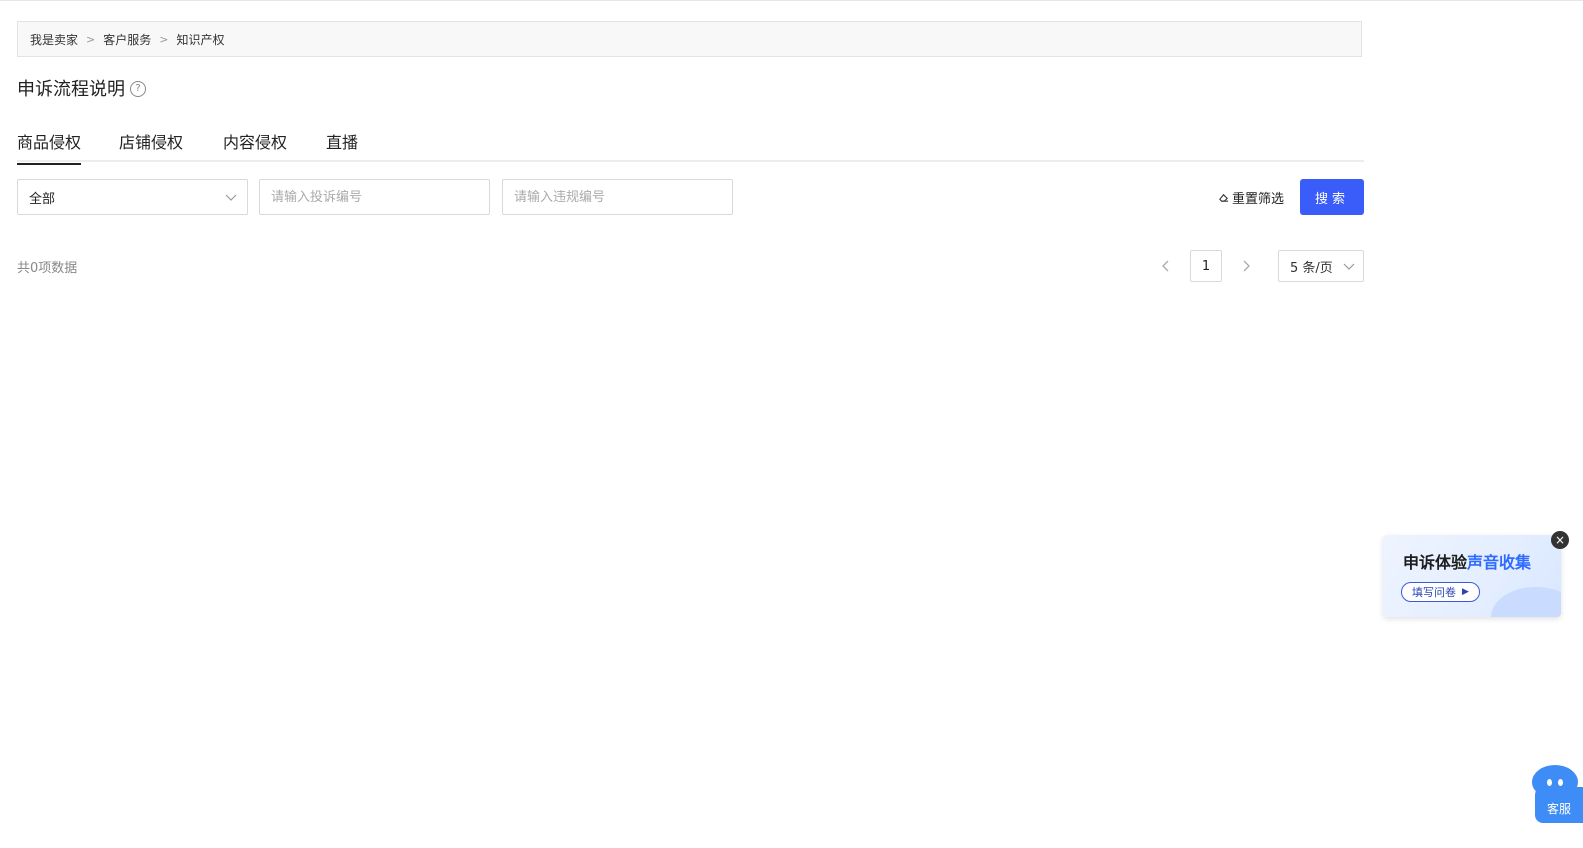 This screenshot has width=1583, height=848. What do you see at coordinates (1435, 562) in the screenshot?
I see `survey-title-part1: 申诉体验` at bounding box center [1435, 562].